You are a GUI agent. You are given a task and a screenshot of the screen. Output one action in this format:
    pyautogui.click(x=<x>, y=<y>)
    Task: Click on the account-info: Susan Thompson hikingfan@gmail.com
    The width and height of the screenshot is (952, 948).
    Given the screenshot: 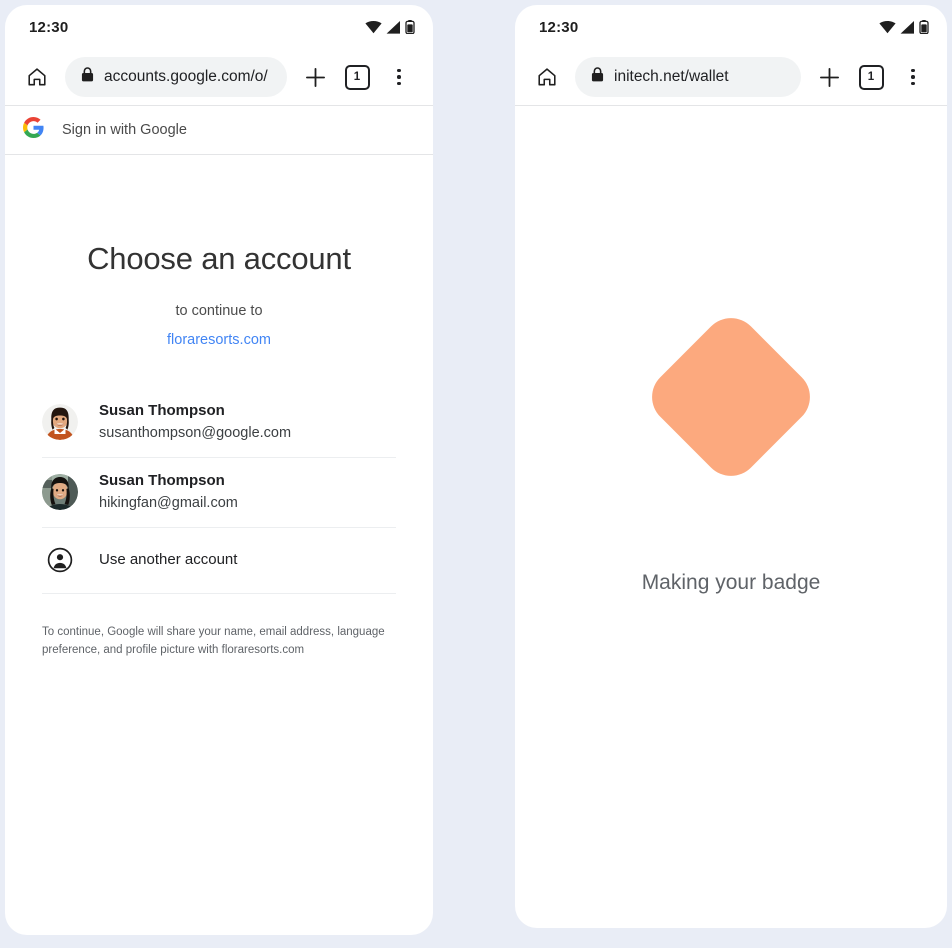 What is the action you would take?
    pyautogui.click(x=168, y=492)
    